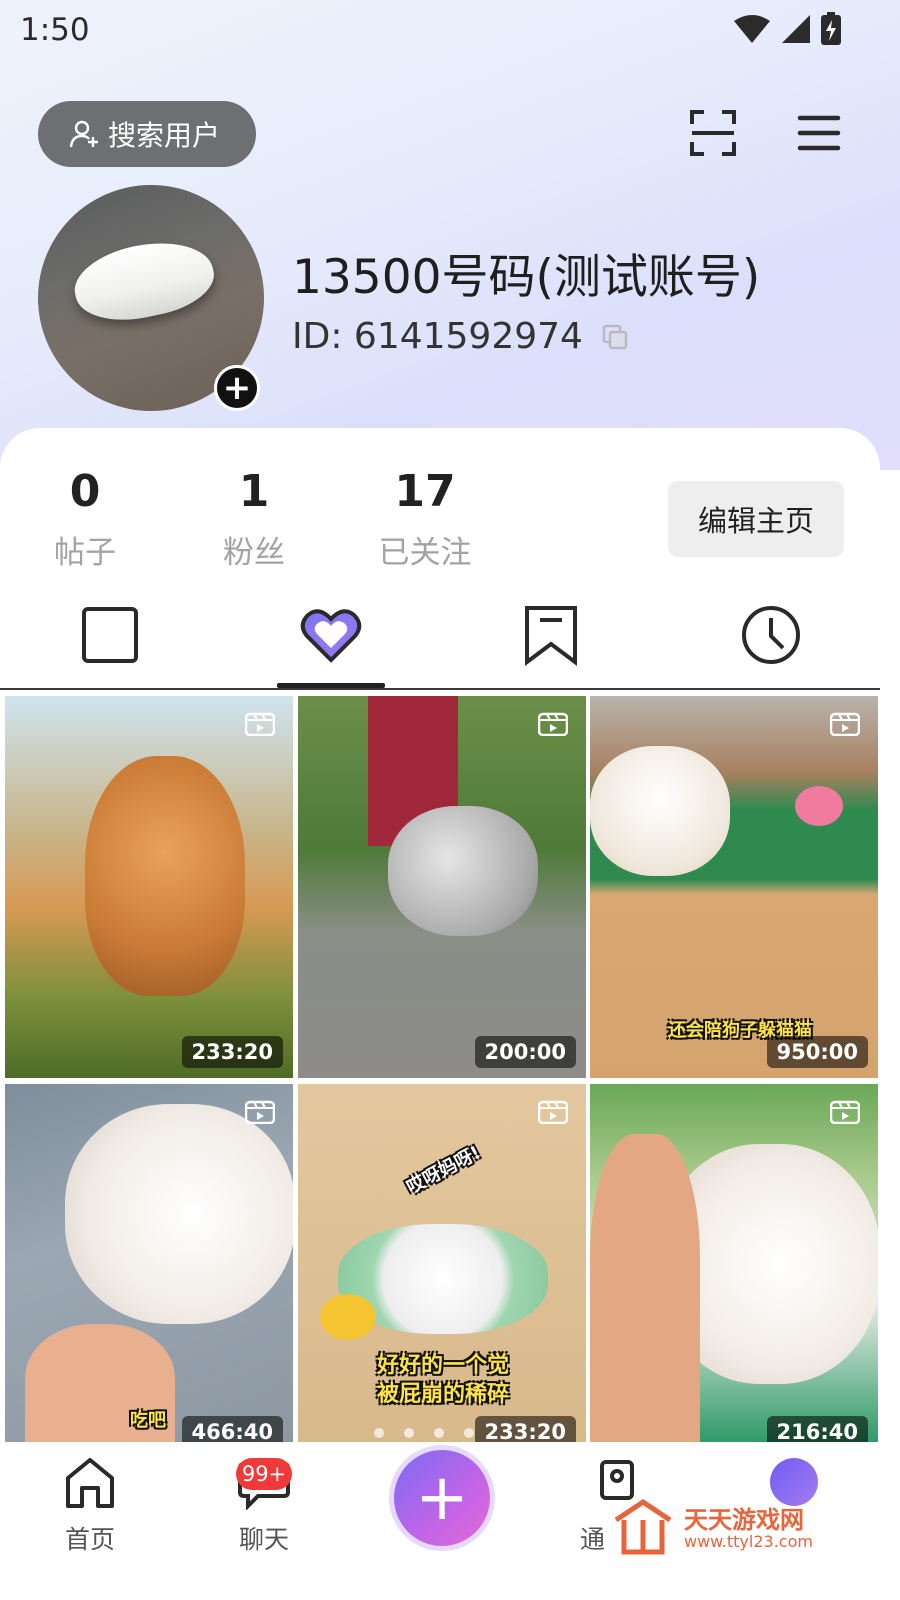 Image resolution: width=900 pixels, height=1600 pixels. Describe the element at coordinates (164, 135) in the screenshot. I see `search-user-label: 搜索用户` at that location.